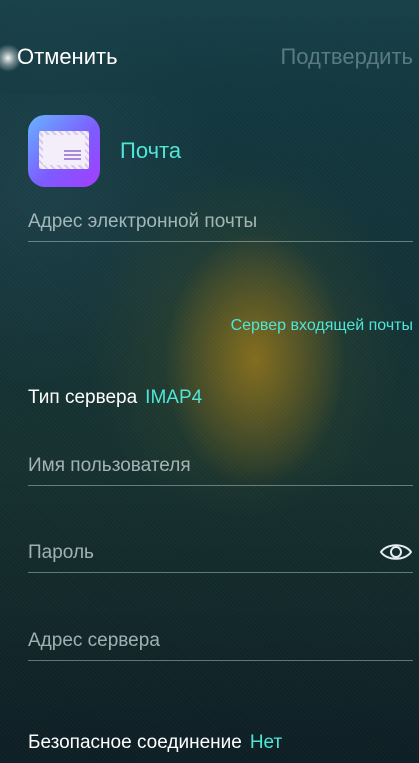  I want to click on top-bar: Отменить Подтвердить, so click(209, 47).